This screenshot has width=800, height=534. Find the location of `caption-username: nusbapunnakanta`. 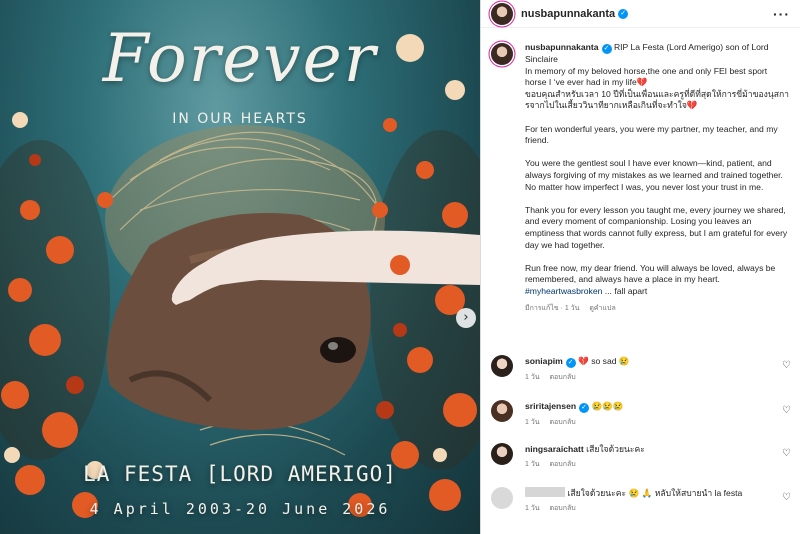

caption-username: nusbapunnakanta is located at coordinates (562, 47).